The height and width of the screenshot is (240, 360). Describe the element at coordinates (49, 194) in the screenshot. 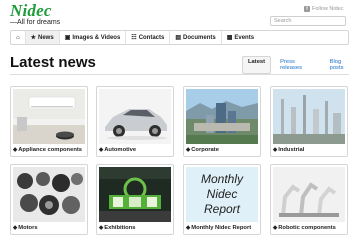

I see `motors-image` at that location.